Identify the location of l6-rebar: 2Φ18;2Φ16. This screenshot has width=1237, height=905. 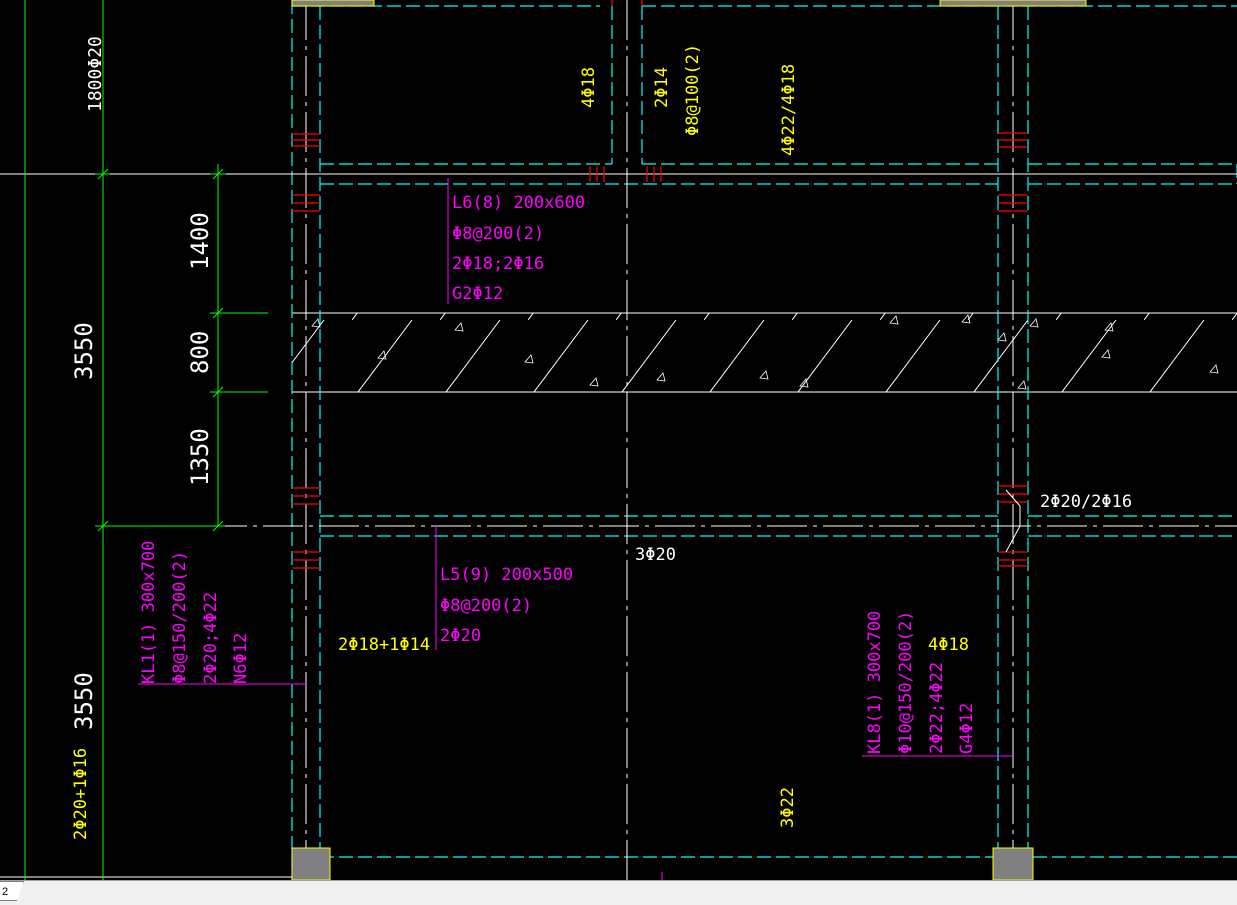
(498, 264).